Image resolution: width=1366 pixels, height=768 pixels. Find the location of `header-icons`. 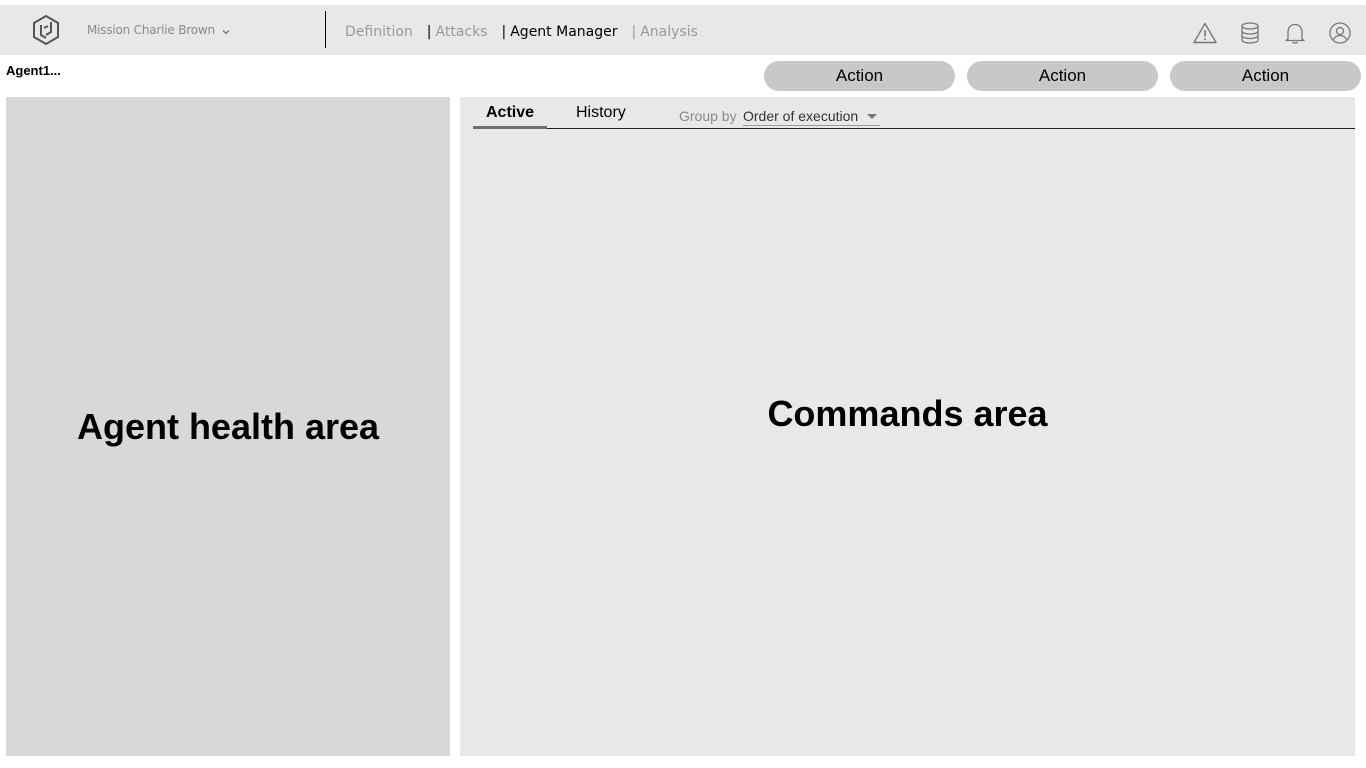

header-icons is located at coordinates (1272, 33).